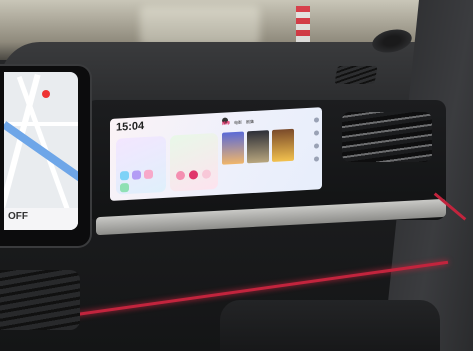 The width and height of the screenshot is (473, 351). I want to click on settings-icon, so click(316, 120).